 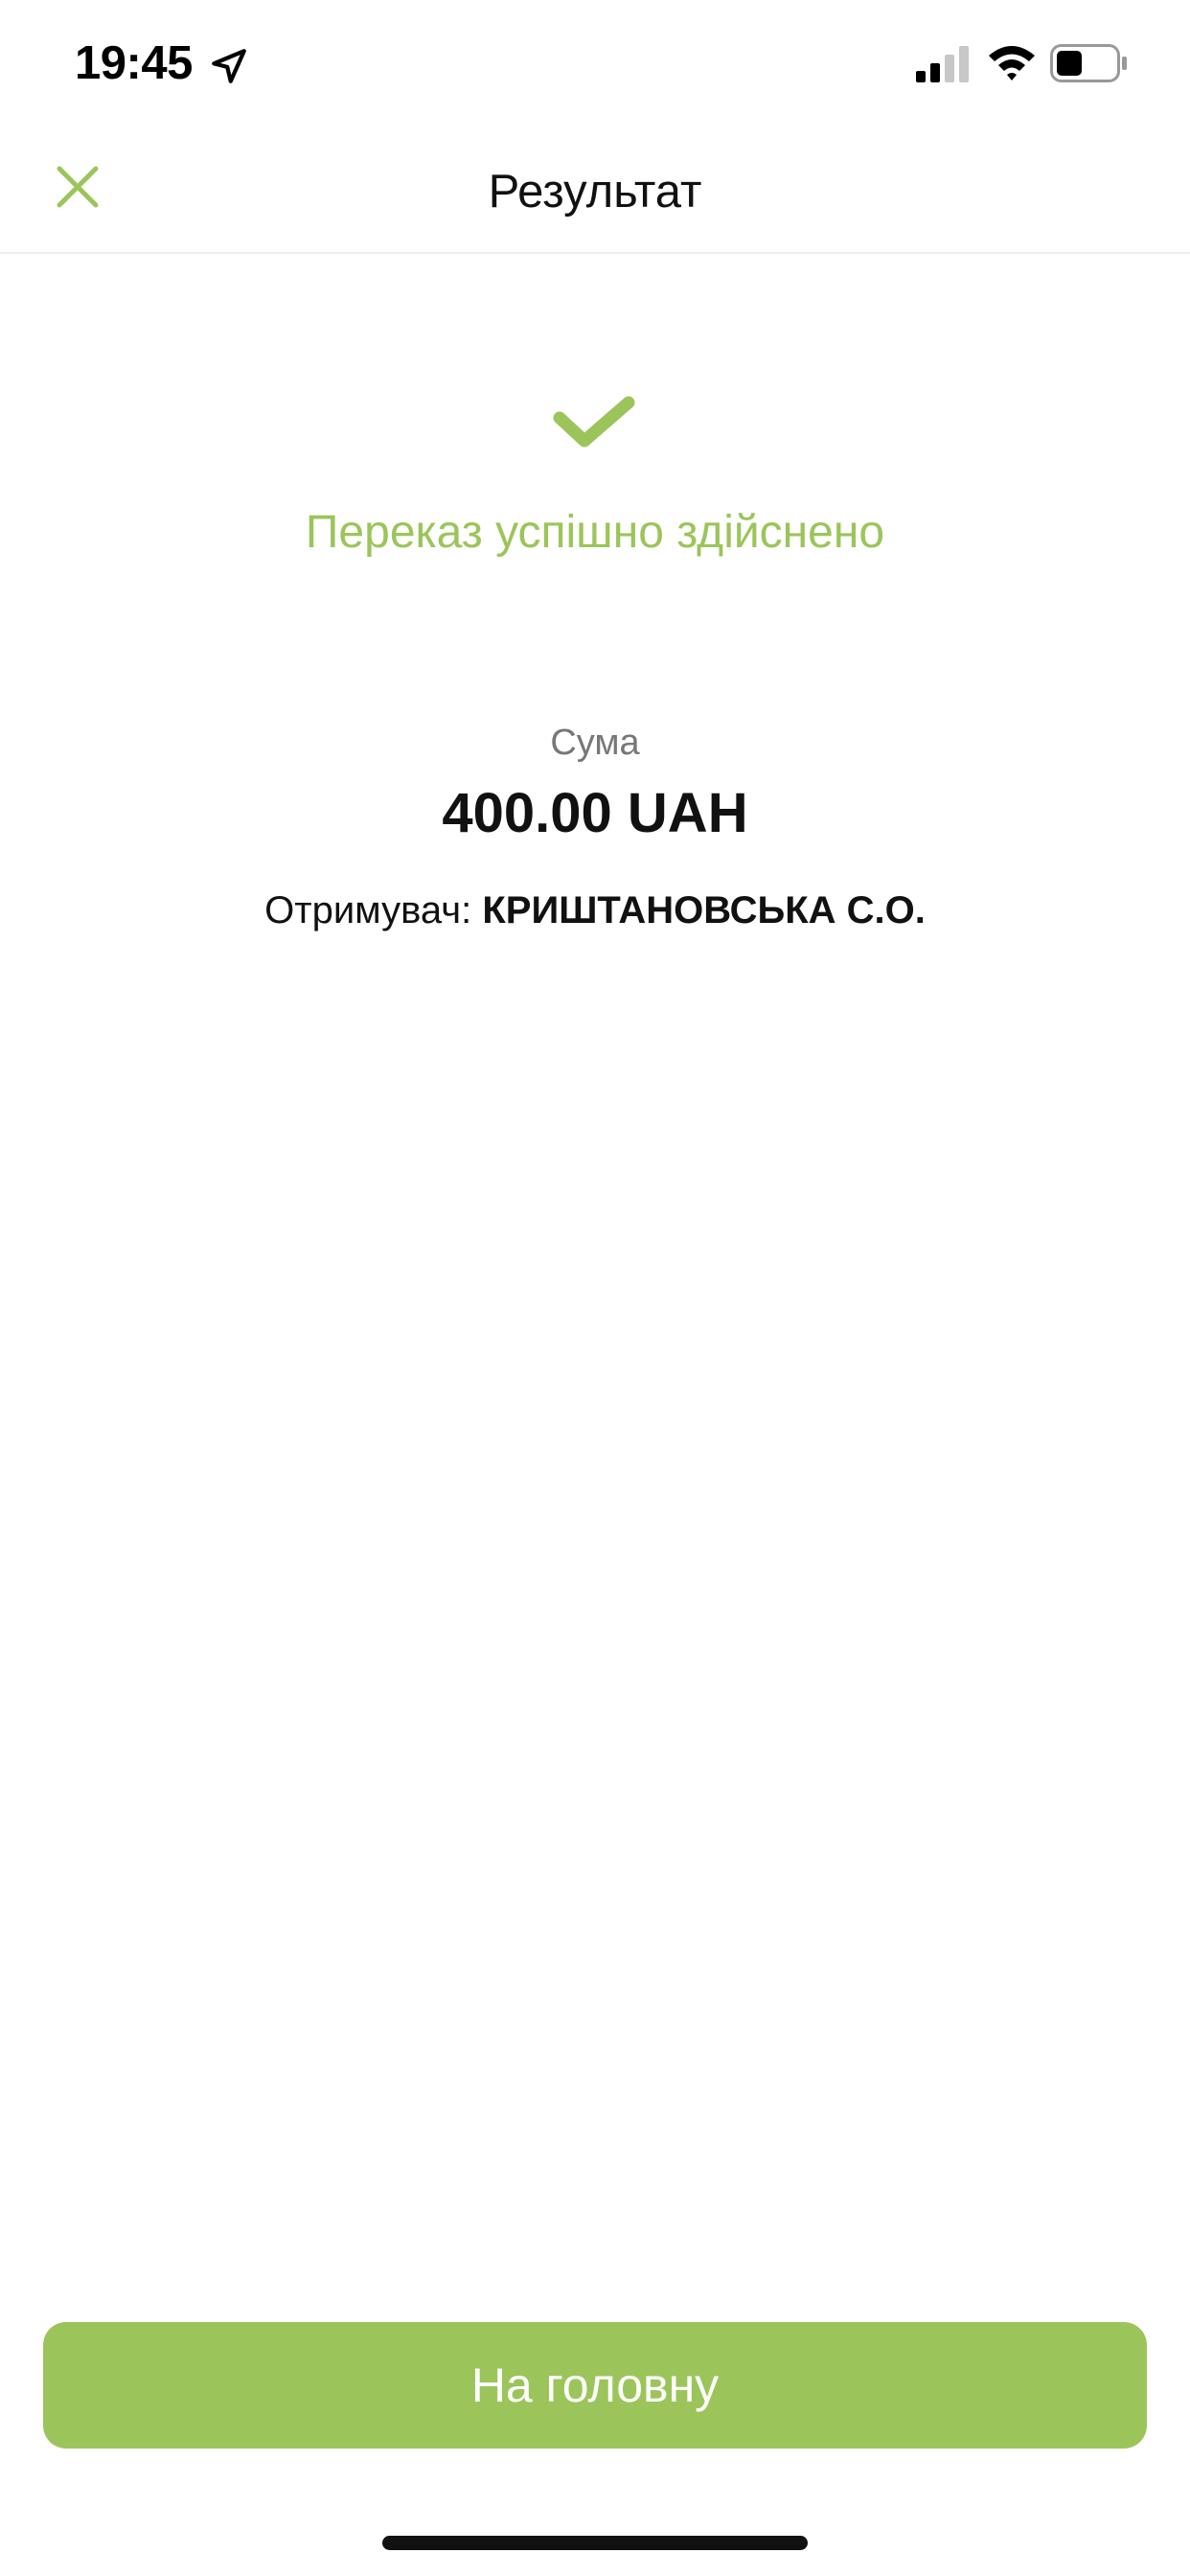 What do you see at coordinates (595, 813) in the screenshot?
I see `amount-value: 400.00 UAH` at bounding box center [595, 813].